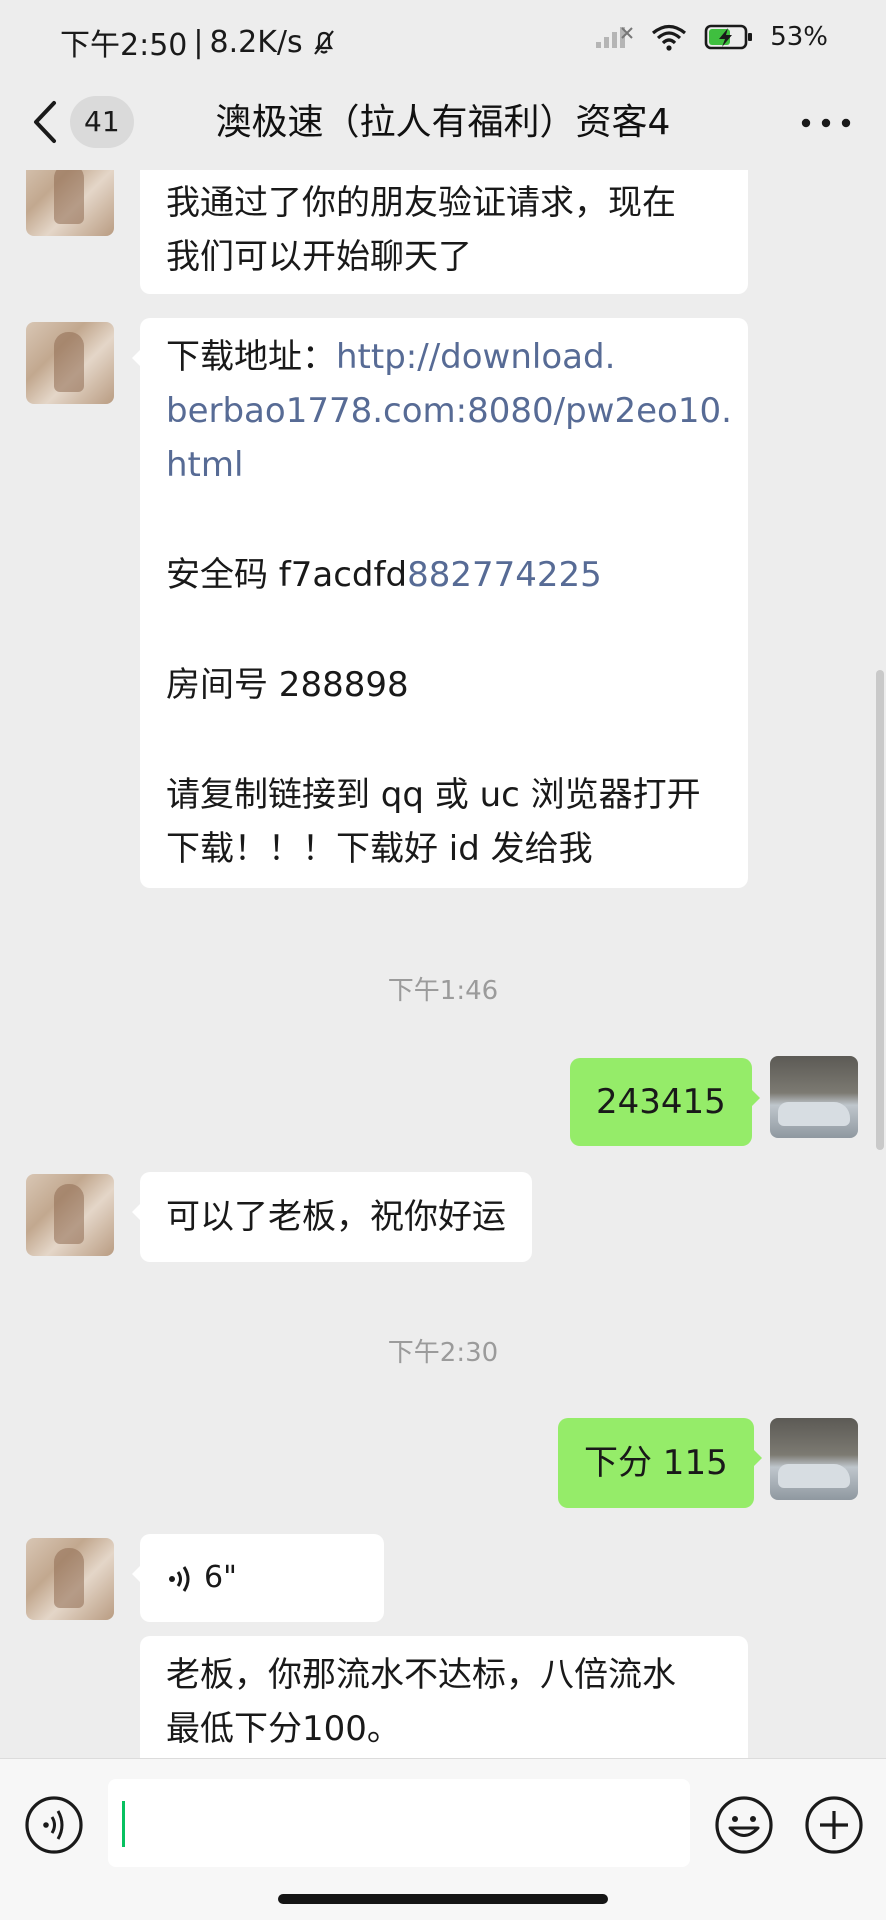 This screenshot has width=886, height=1920. I want to click on security-code-label: 安全码 f7acdfd, so click(287, 575).